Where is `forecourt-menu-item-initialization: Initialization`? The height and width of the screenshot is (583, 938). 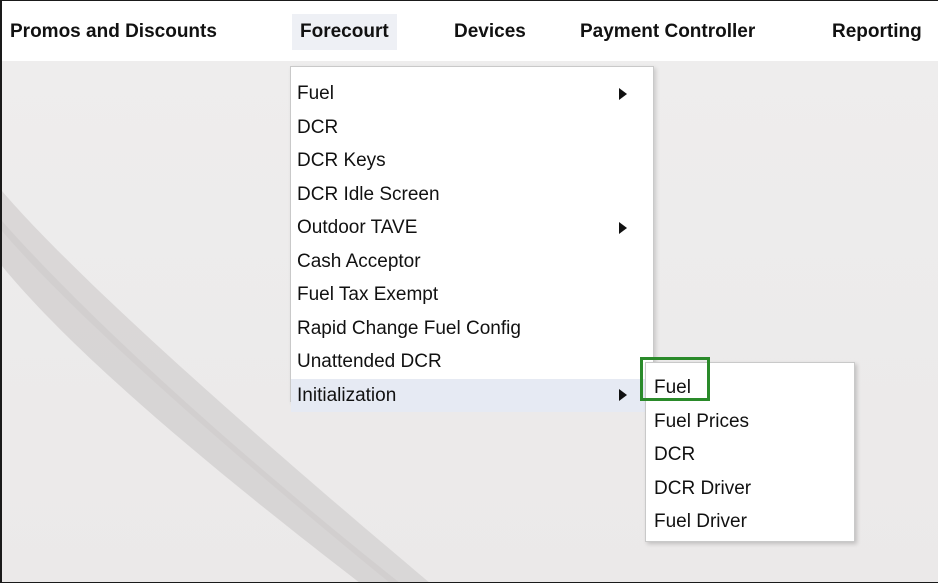
forecourt-menu-item-initialization: Initialization is located at coordinates (472, 395).